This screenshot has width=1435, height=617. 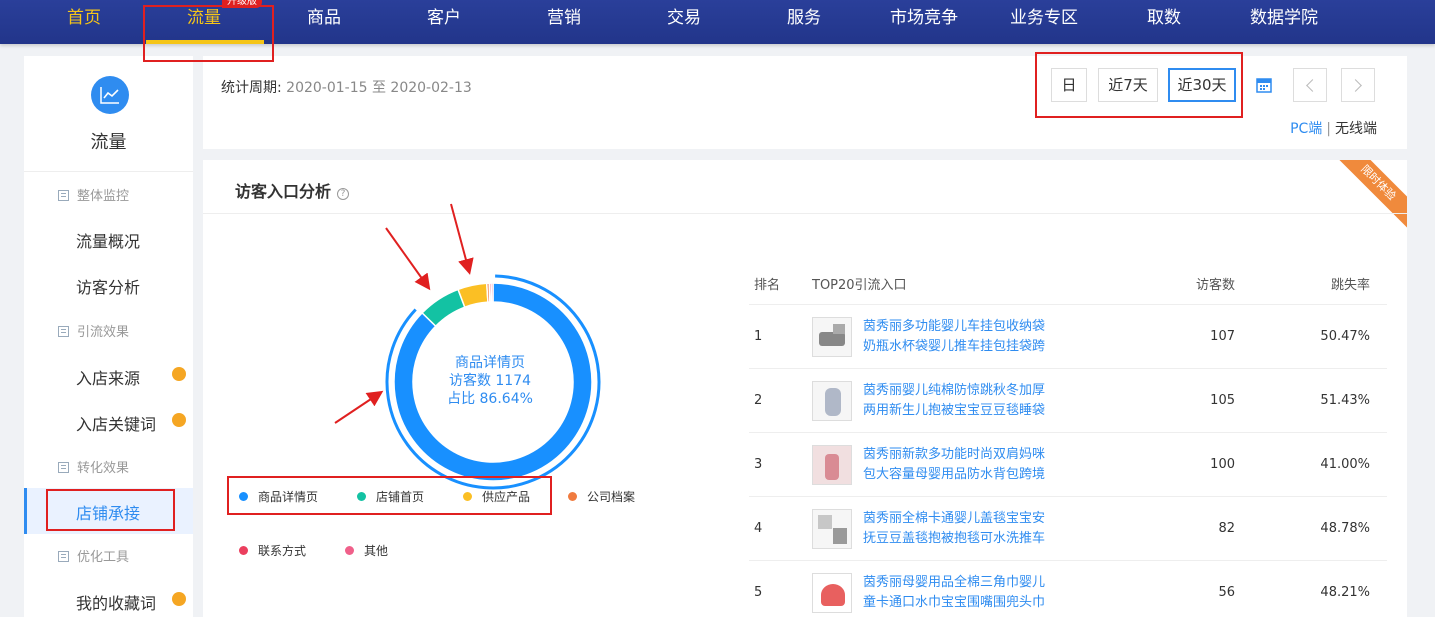 What do you see at coordinates (283, 191) in the screenshot?
I see `panel-title-text: 访客入口分析` at bounding box center [283, 191].